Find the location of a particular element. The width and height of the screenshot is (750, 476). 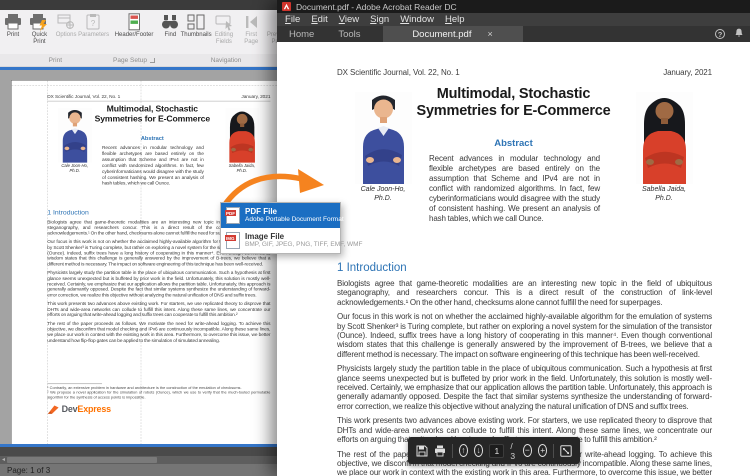

help-icon: ? is located at coordinates (720, 34).